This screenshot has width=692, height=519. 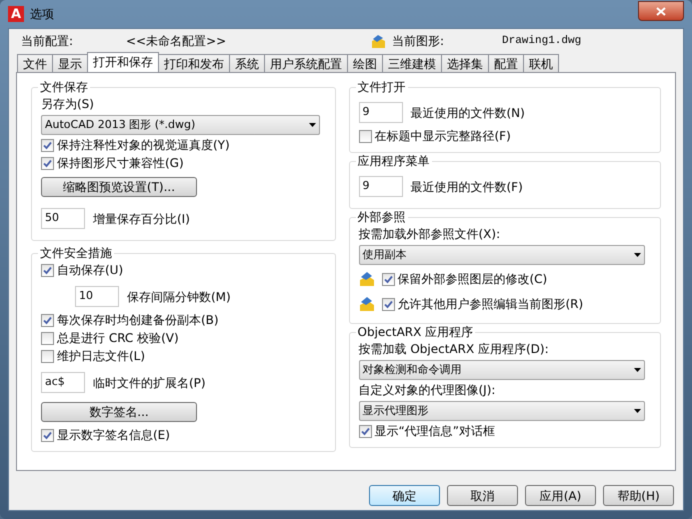 What do you see at coordinates (70, 63) in the screenshot?
I see `tab: 显示` at bounding box center [70, 63].